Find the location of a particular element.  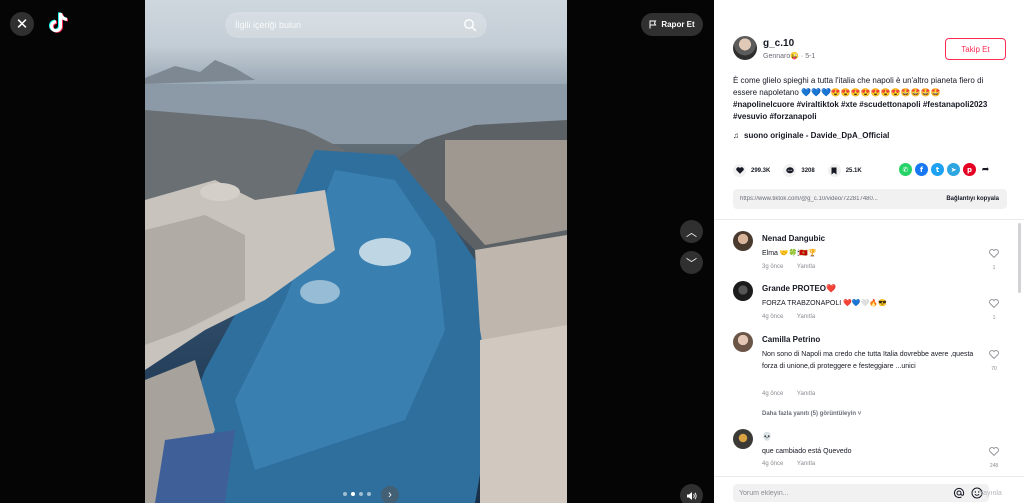

comment-action: 3208 is located at coordinates (799, 170).